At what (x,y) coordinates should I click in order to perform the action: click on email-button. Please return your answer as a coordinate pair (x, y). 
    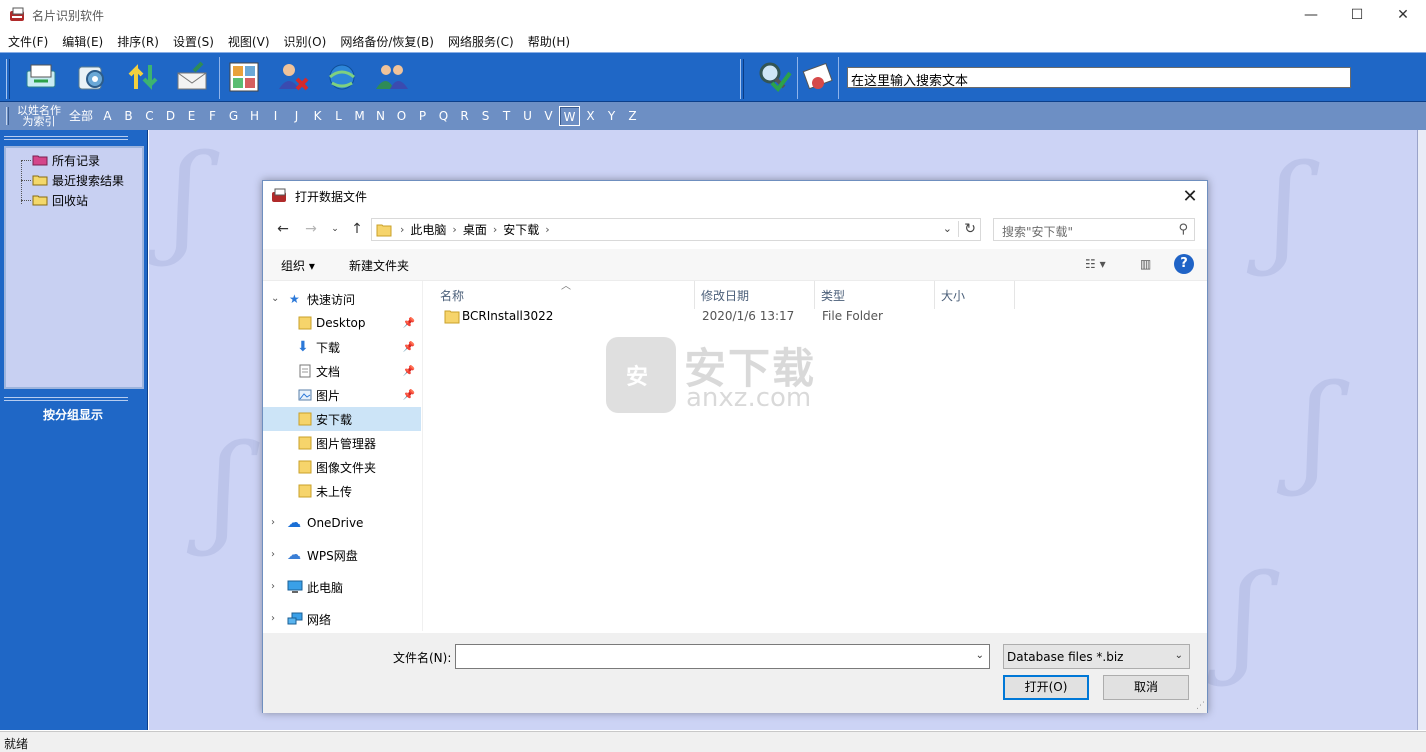
    Looking at the image, I should click on (192, 77).